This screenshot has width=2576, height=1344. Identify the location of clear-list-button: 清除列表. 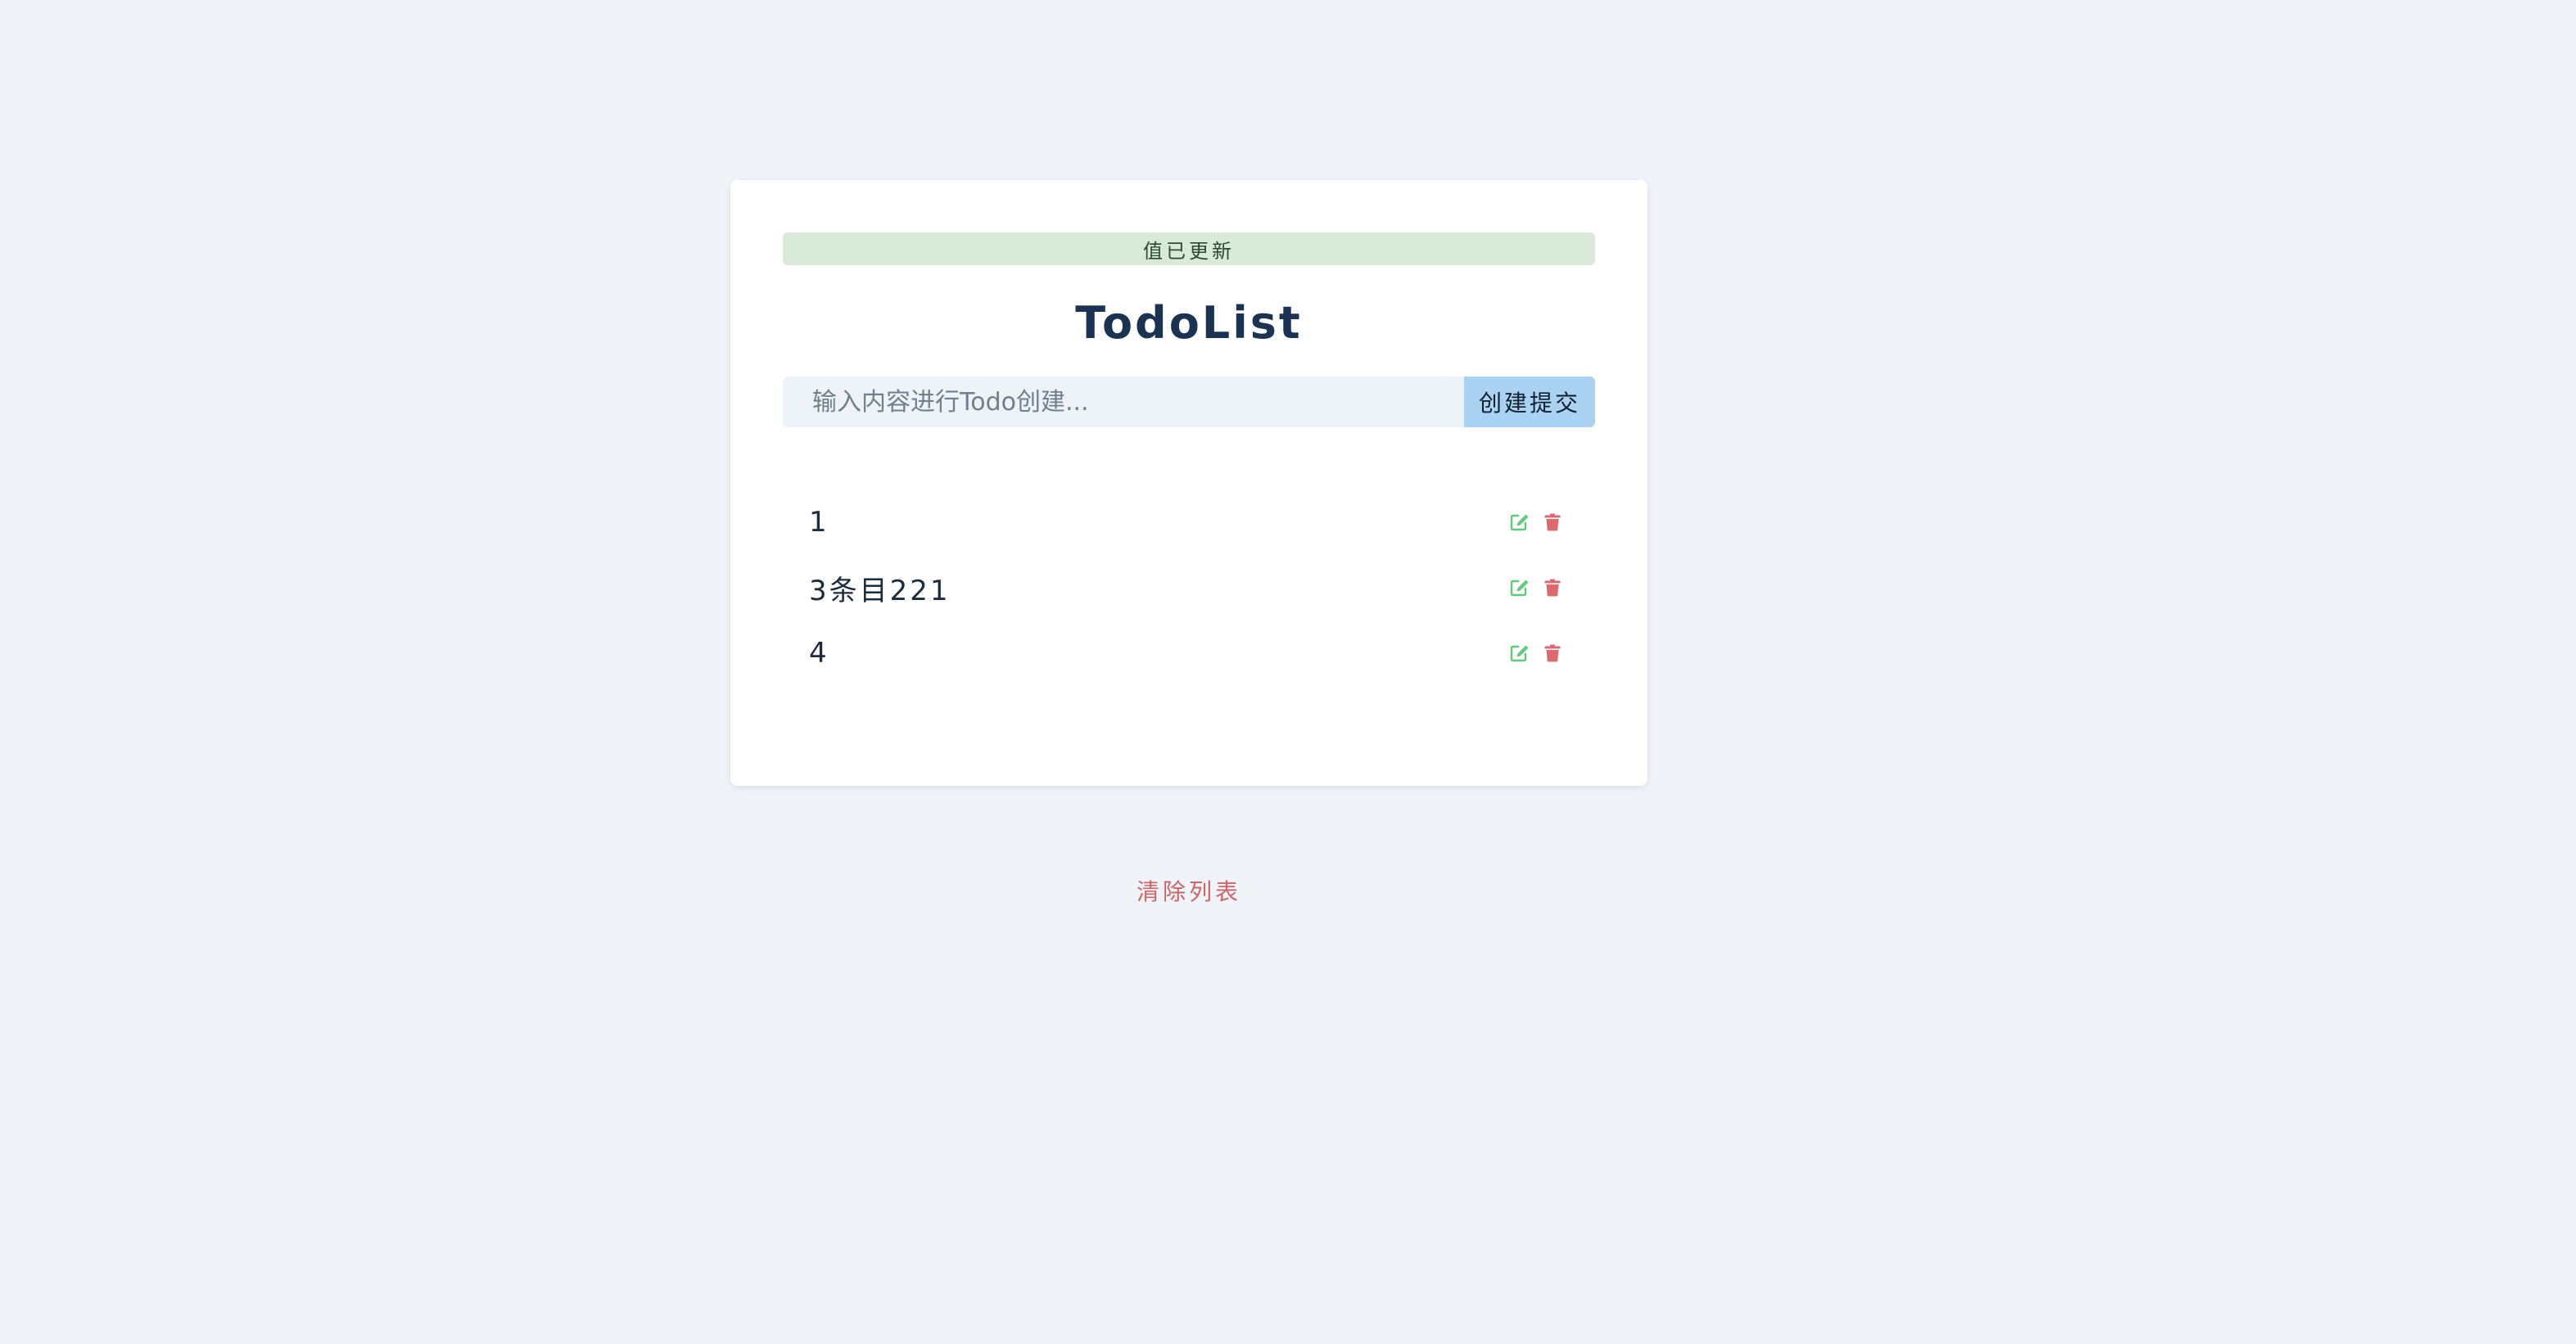
(1189, 891).